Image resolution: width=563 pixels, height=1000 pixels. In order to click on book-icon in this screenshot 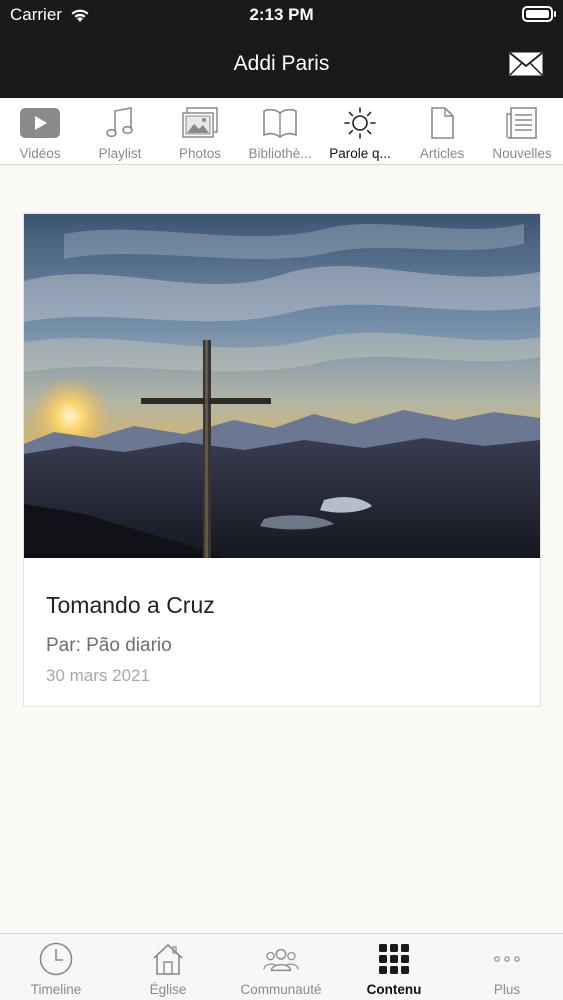, I will do `click(280, 123)`.